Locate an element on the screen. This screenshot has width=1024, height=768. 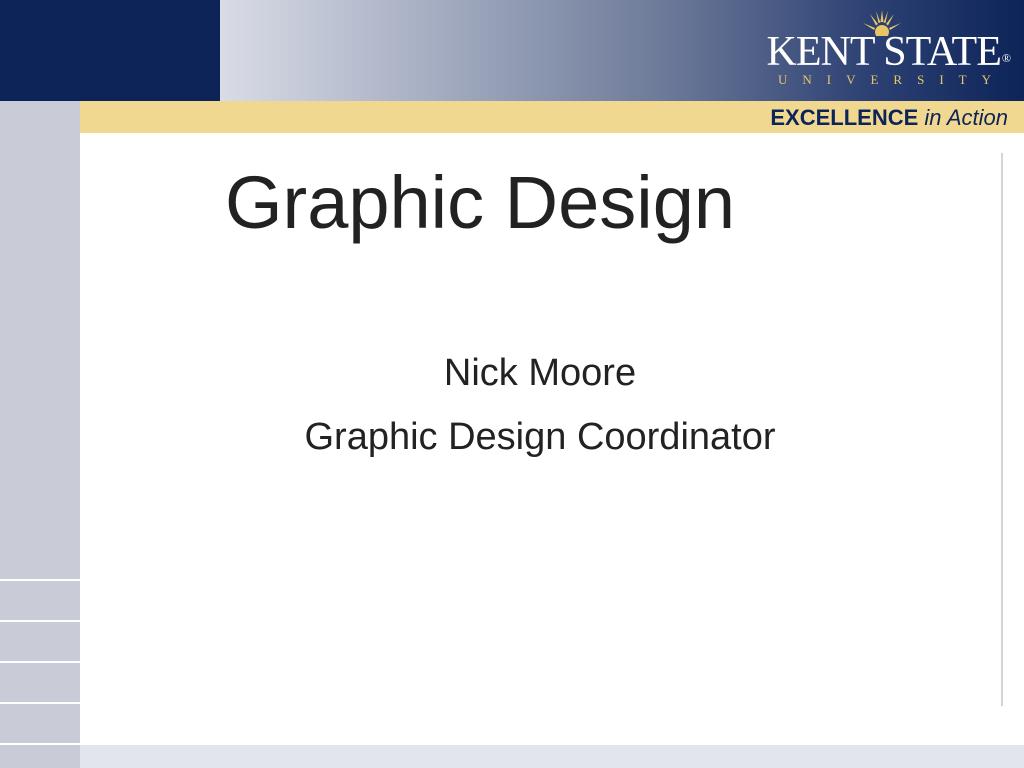
header-navy-block is located at coordinates (110, 50).